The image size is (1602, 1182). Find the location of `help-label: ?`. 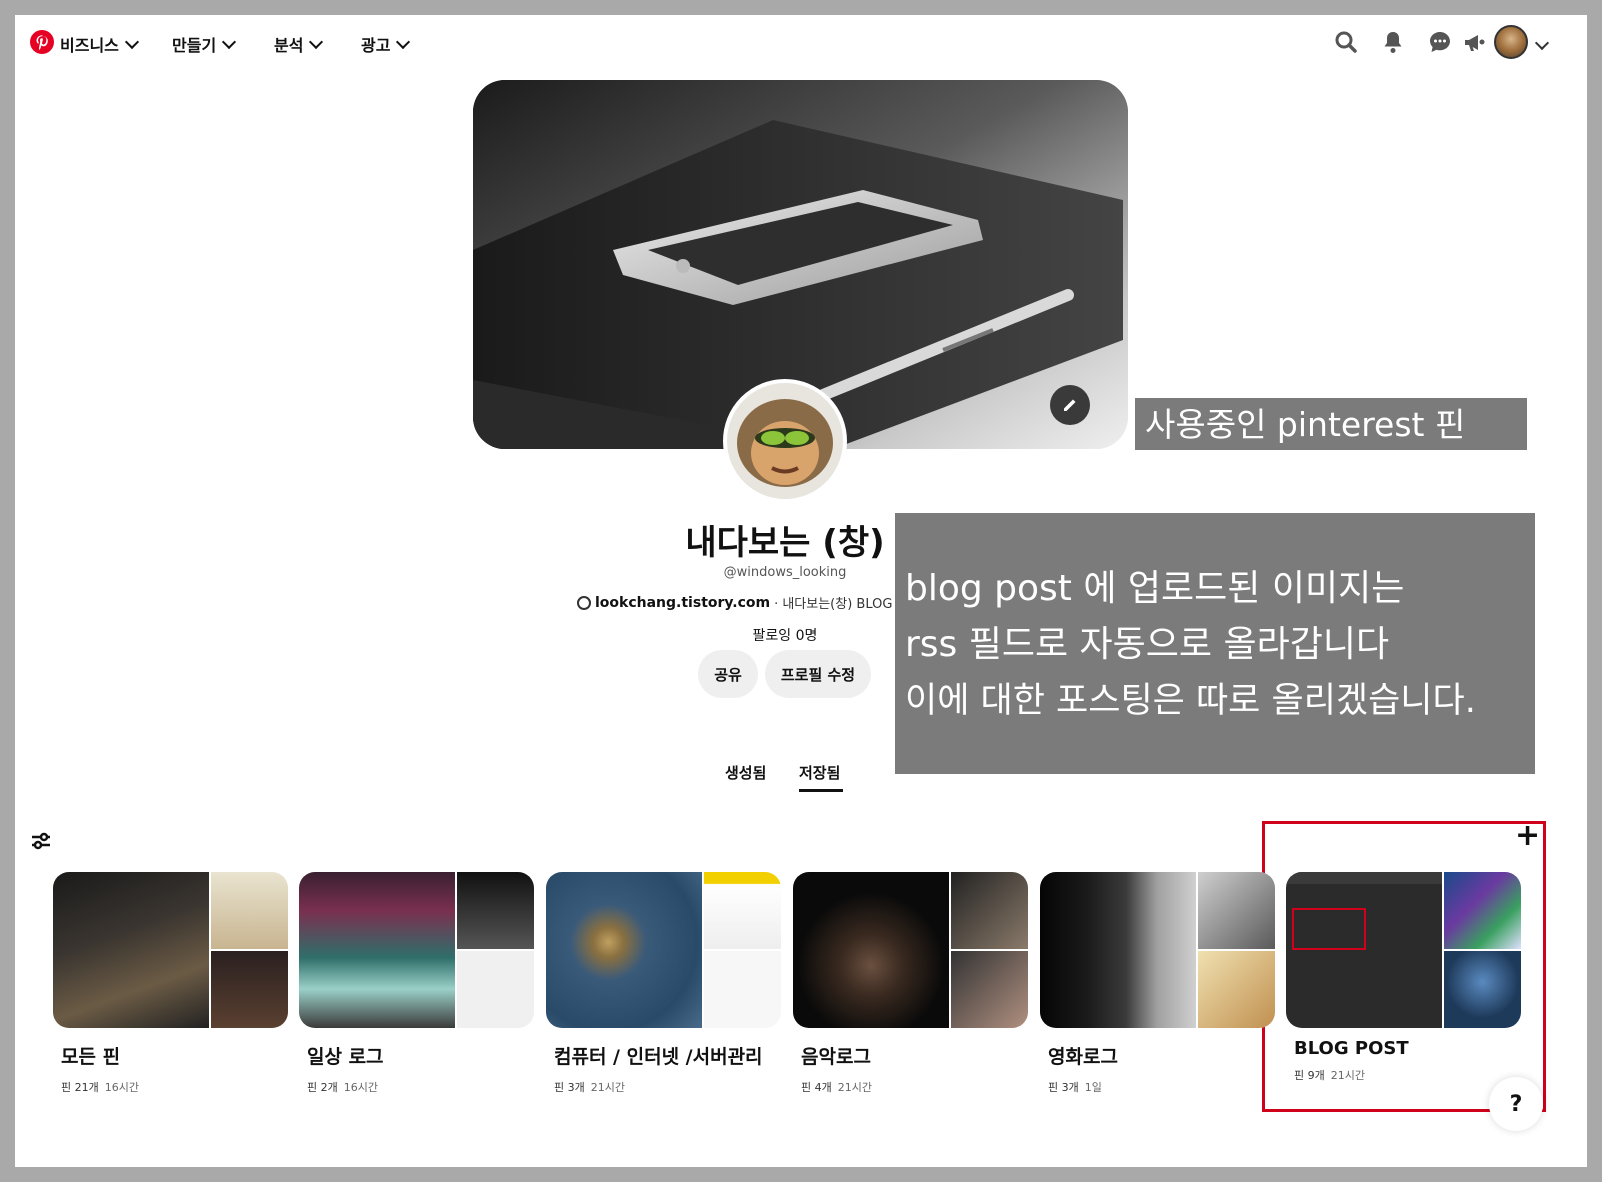

help-label: ? is located at coordinates (1516, 1104).